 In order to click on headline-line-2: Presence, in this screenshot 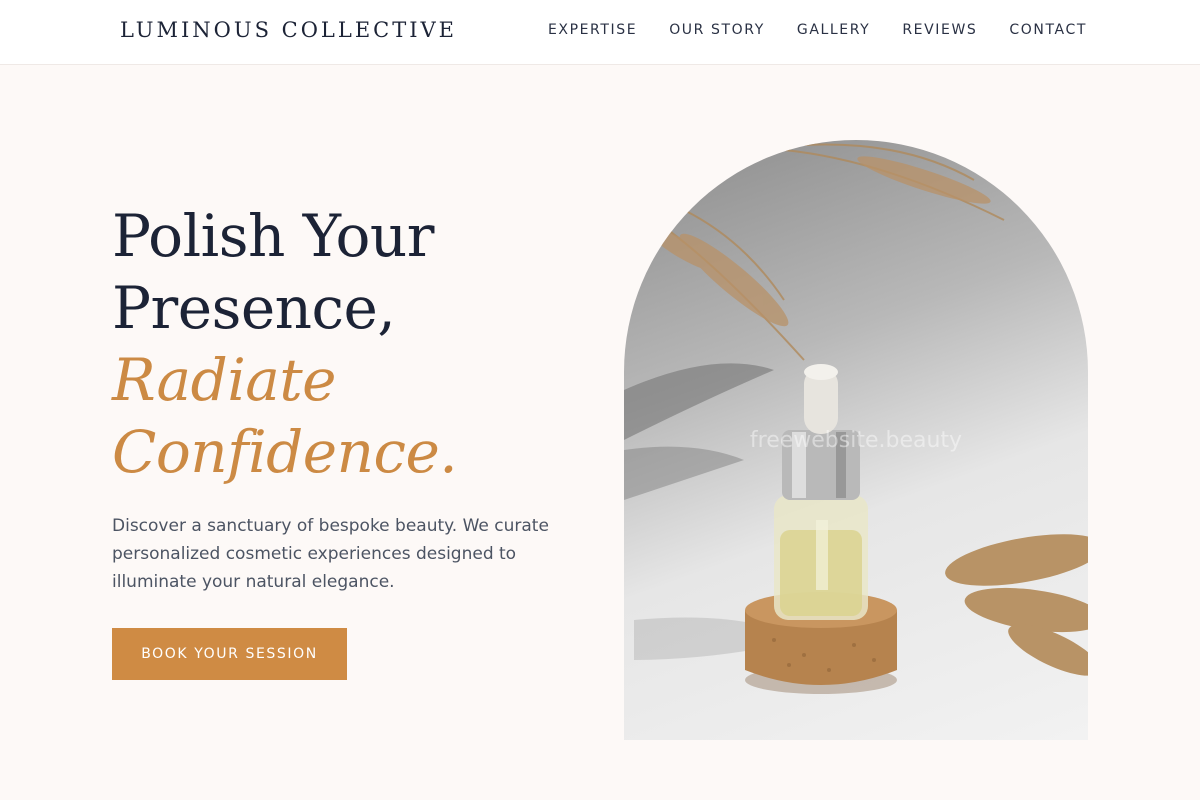, I will do `click(254, 308)`.